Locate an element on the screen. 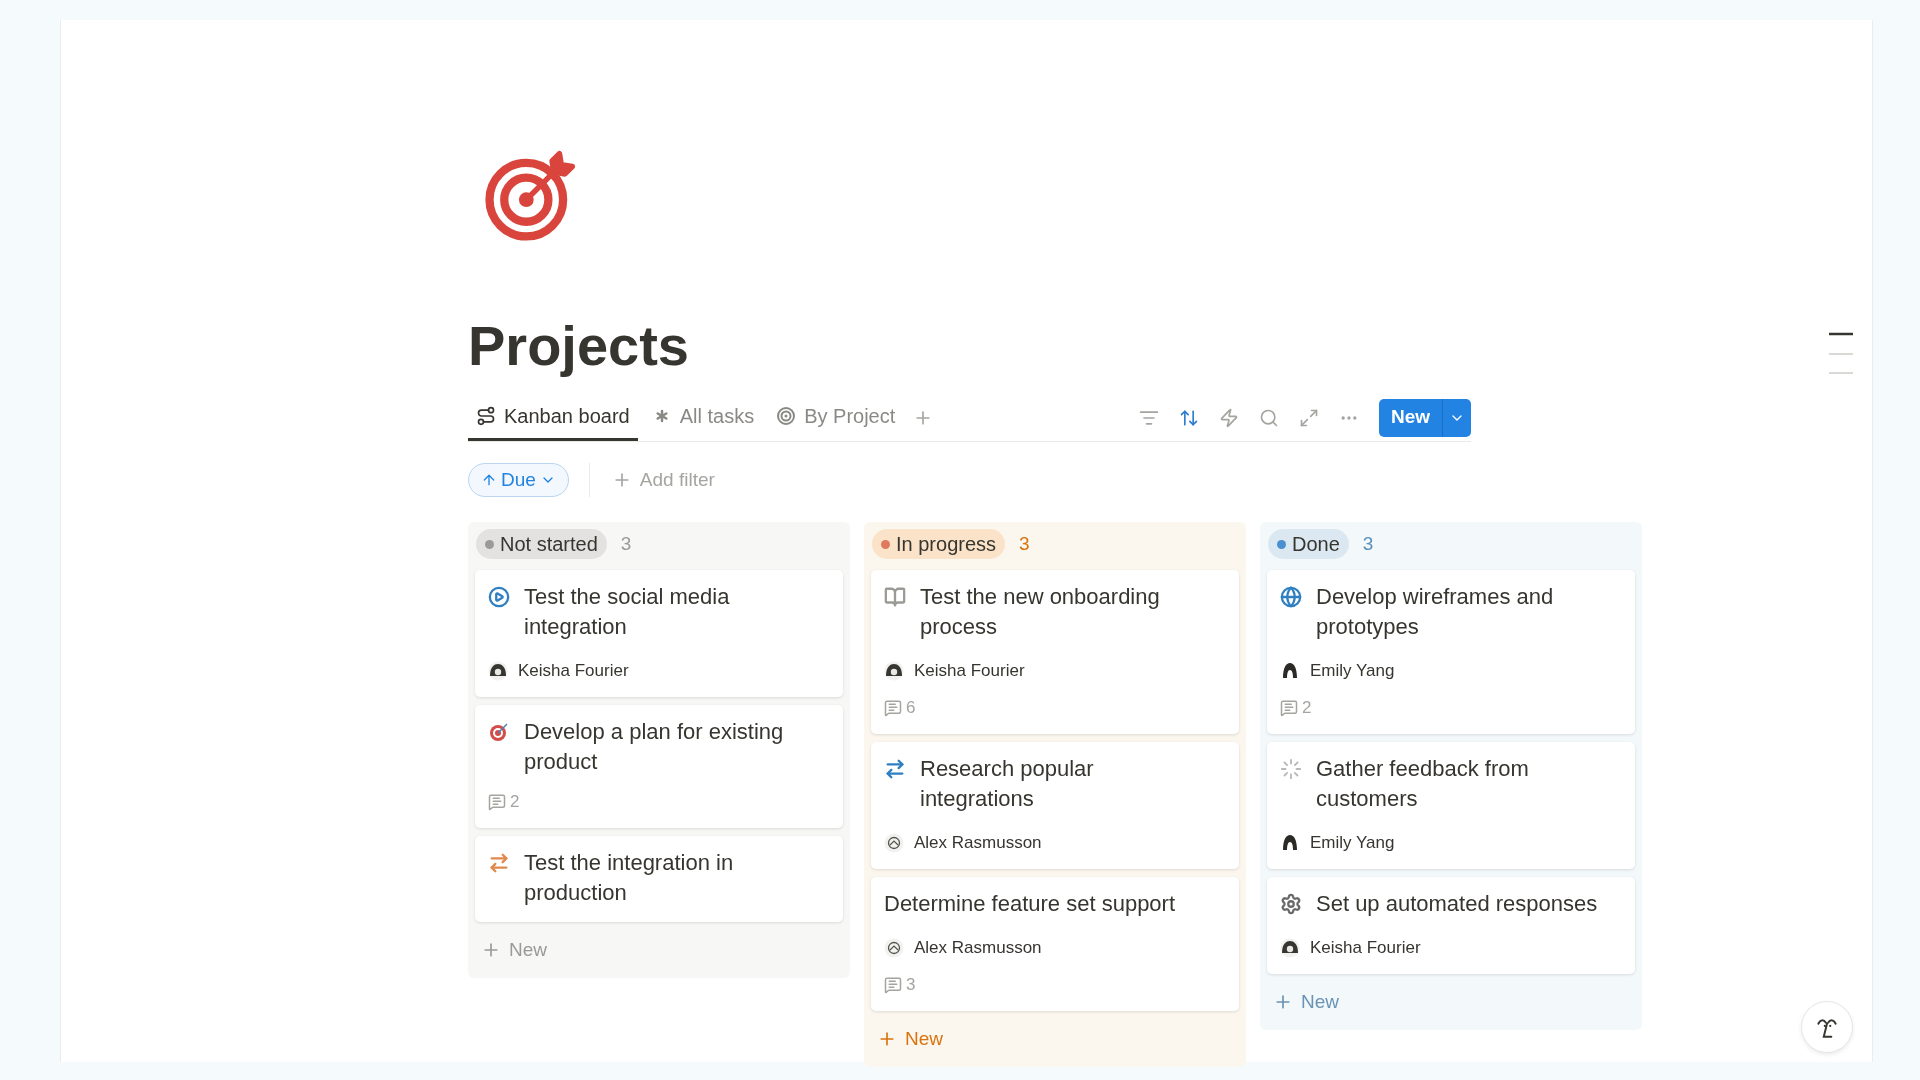 This screenshot has width=1920, height=1080. new-button: New is located at coordinates (1424, 417).